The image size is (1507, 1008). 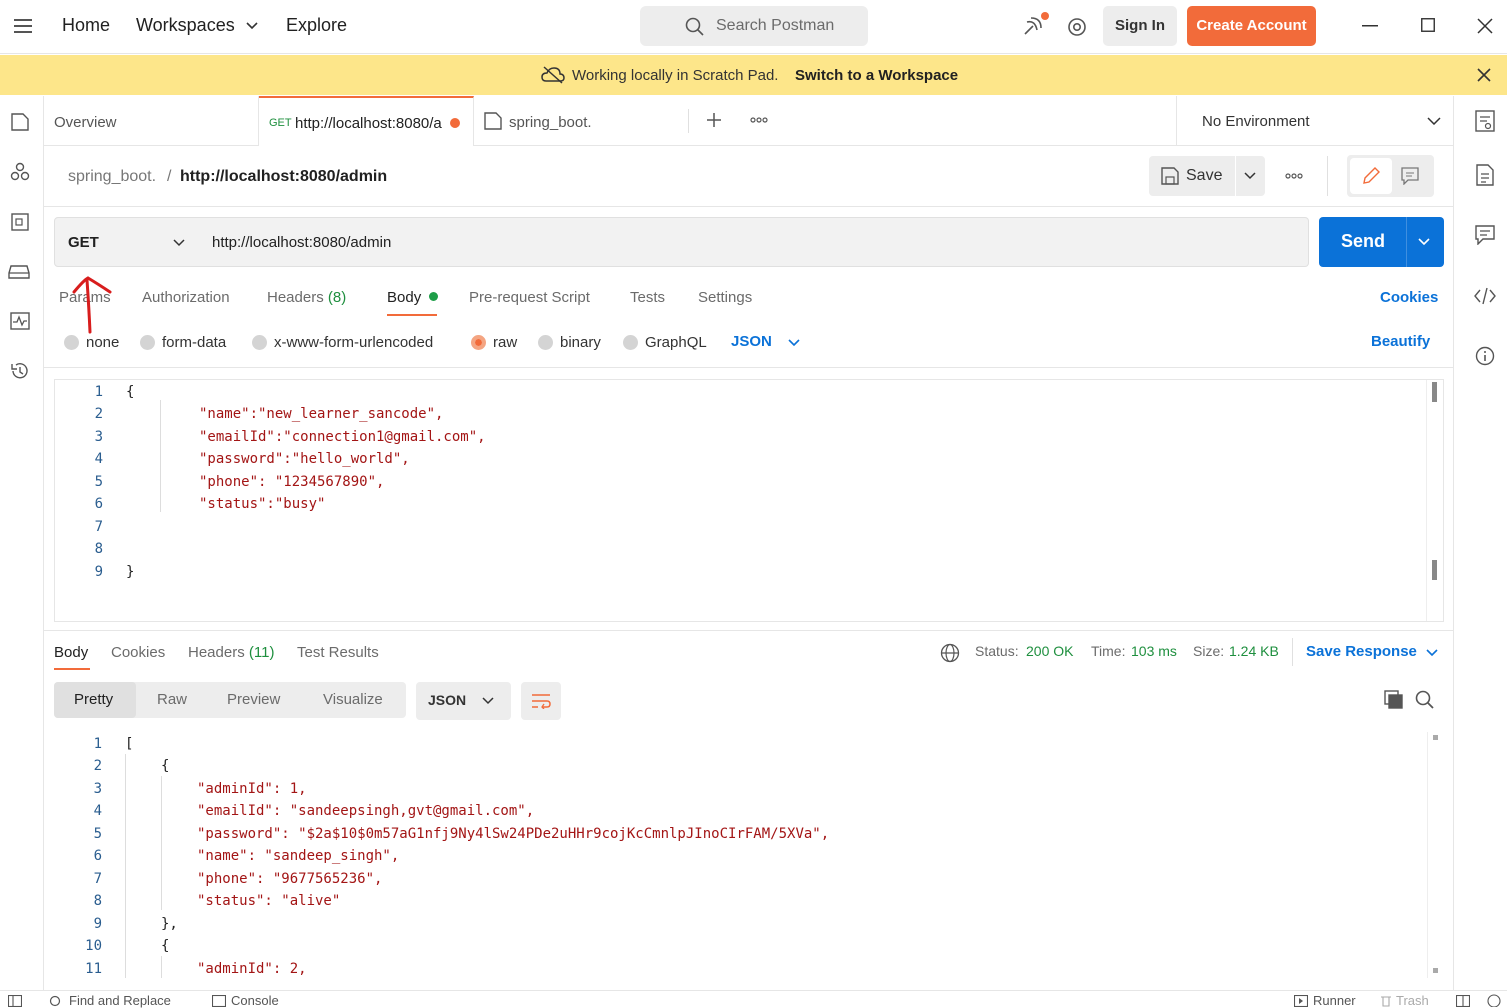 What do you see at coordinates (15, 1001) in the screenshot?
I see `sidebar-toggle-icon` at bounding box center [15, 1001].